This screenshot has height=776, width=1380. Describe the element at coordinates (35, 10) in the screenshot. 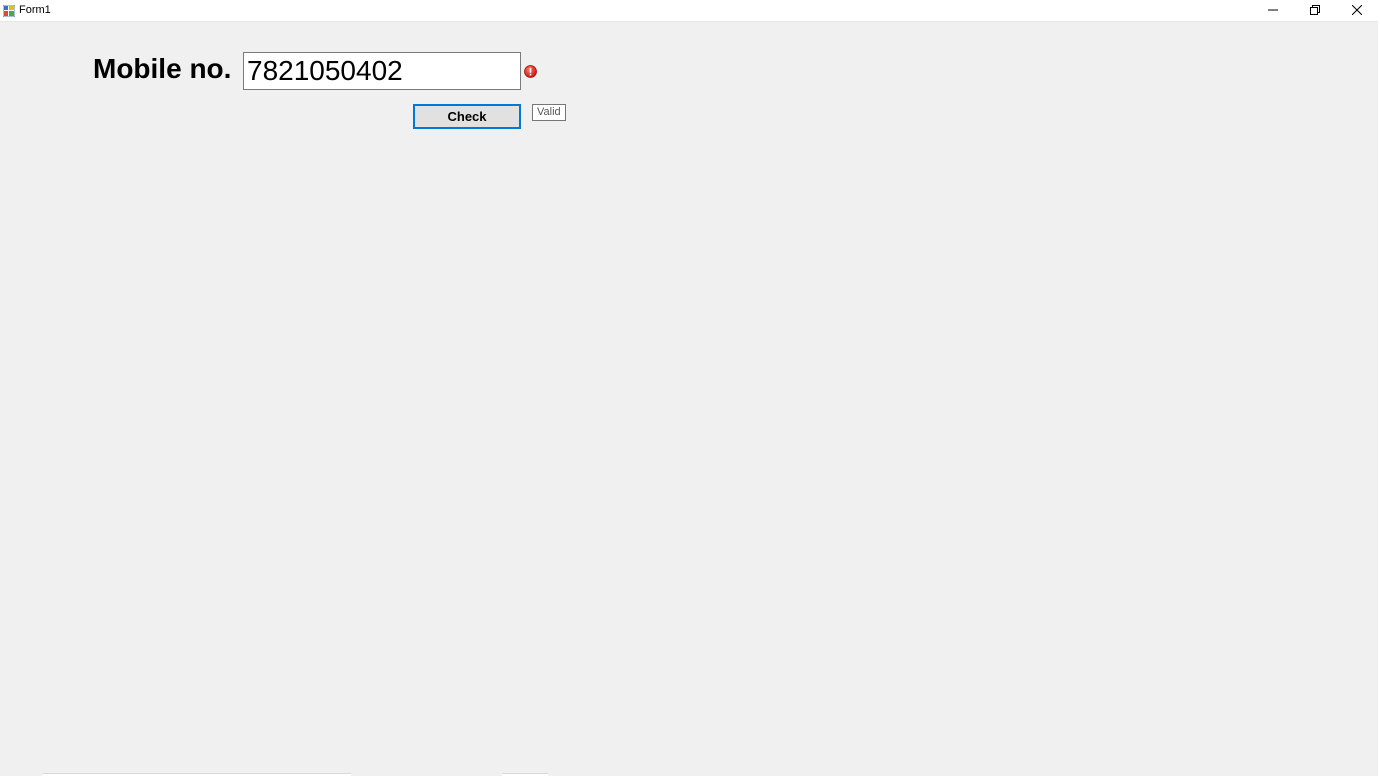

I see `window-title: Form1` at that location.